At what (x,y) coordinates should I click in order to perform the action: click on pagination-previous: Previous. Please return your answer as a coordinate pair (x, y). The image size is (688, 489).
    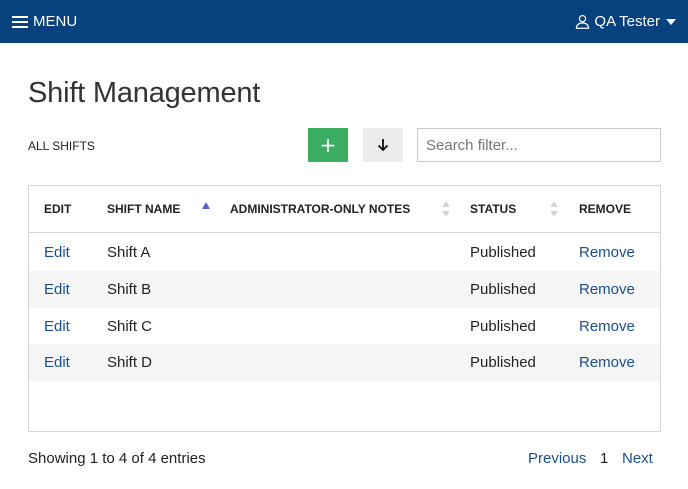
    Looking at the image, I should click on (557, 458).